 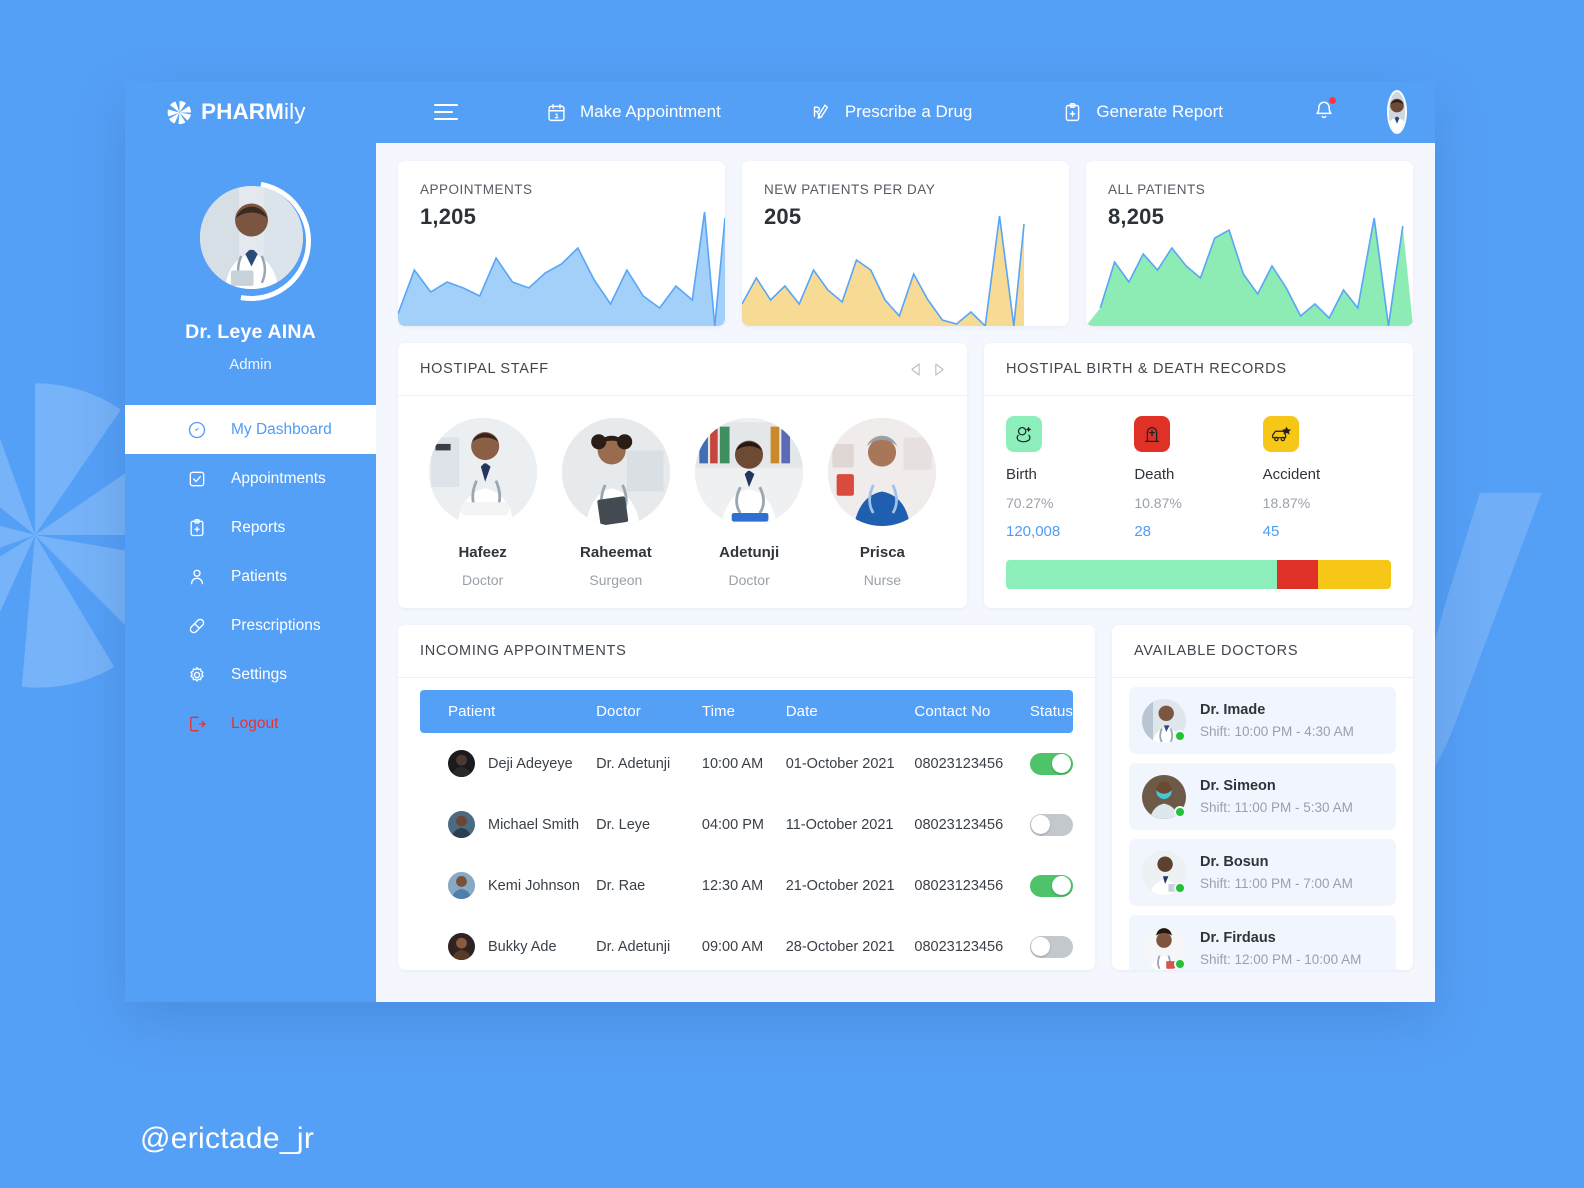 I want to click on doctor-shift: Shift: 11:00 PM - 5:30 AM, so click(x=1276, y=807).